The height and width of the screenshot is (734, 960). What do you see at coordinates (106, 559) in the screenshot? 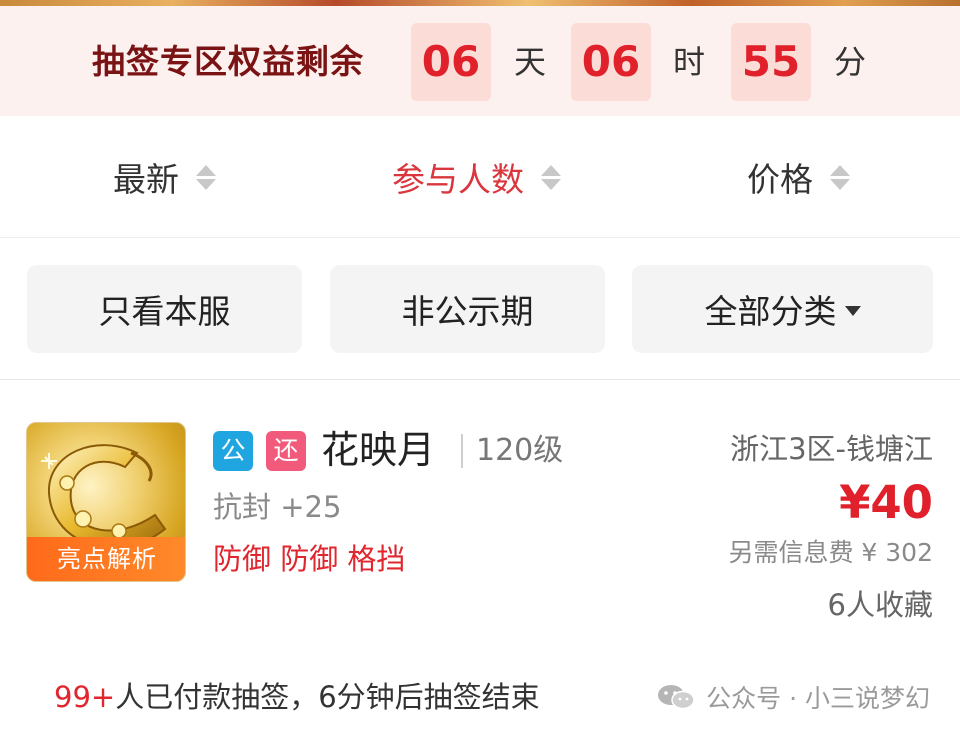
I see `highlight-analysis-tag: 亮点解析` at bounding box center [106, 559].